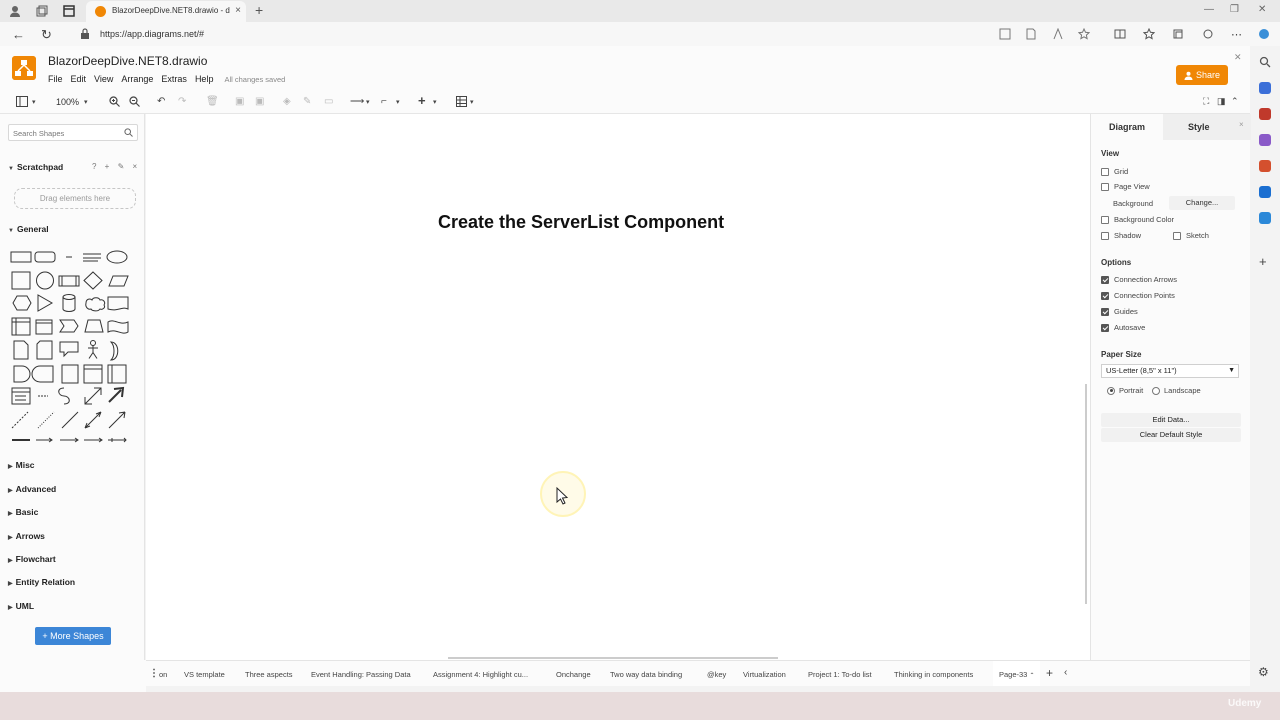 This screenshot has height=720, width=1280. I want to click on misc-header: ▶ Misc, so click(21, 465).